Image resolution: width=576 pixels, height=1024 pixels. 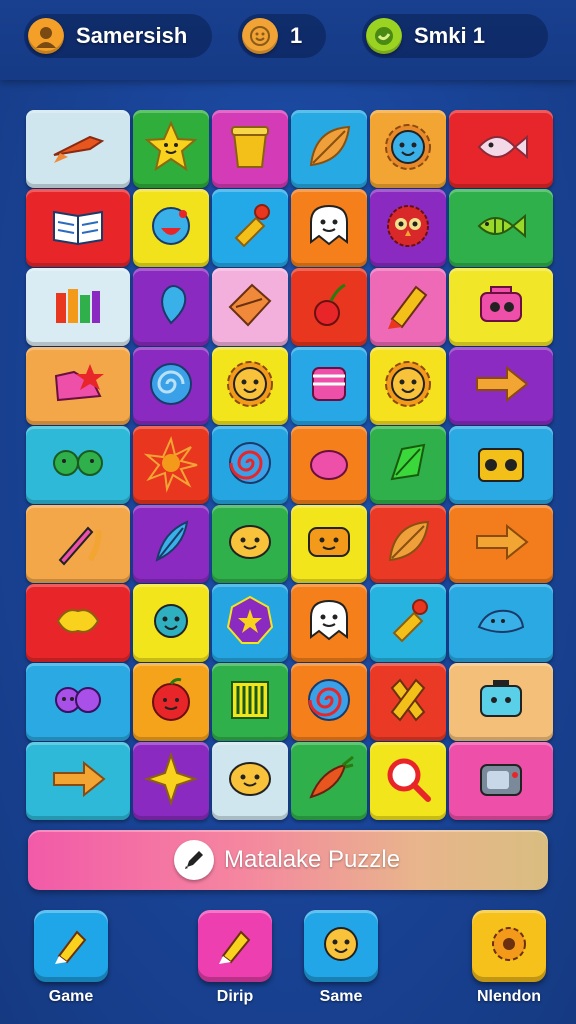 I want to click on speech-bubble-icon, so click(x=78, y=702).